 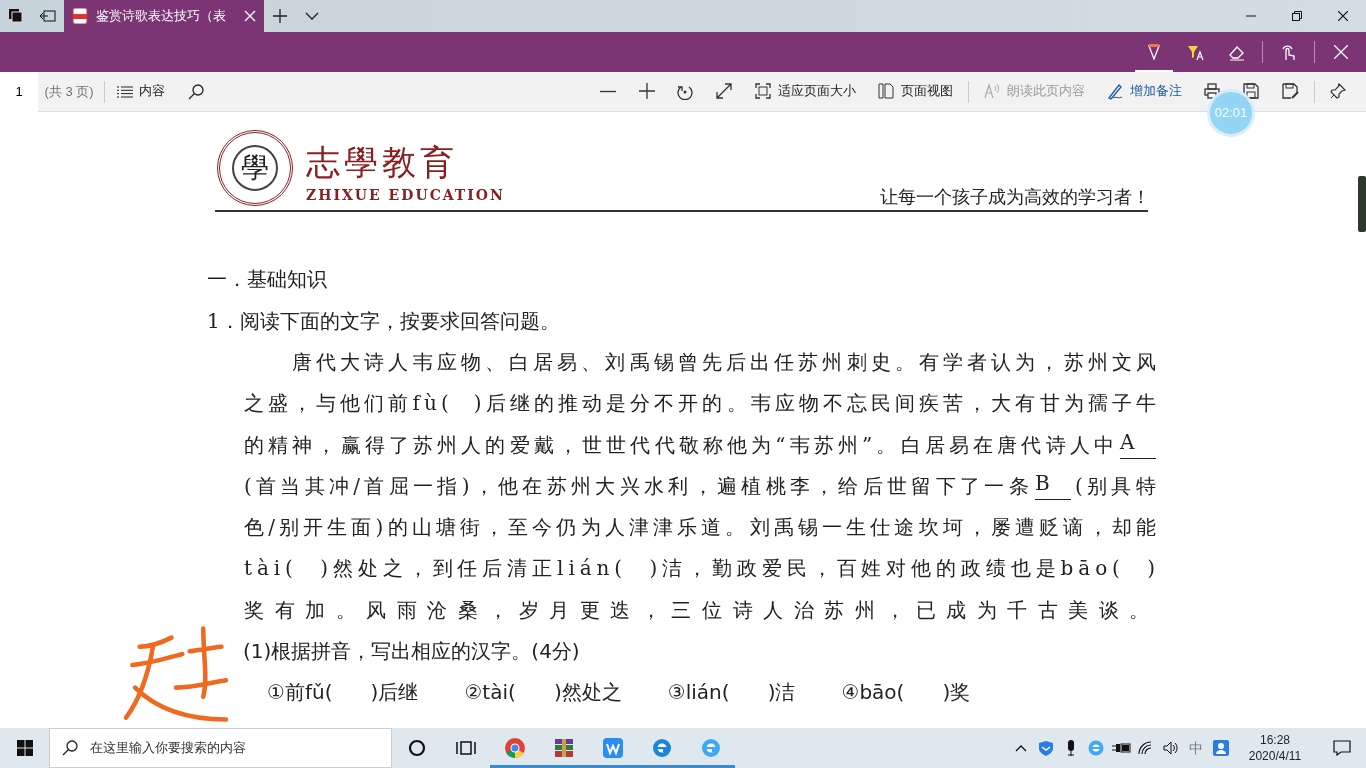 I want to click on avatar-icon, so click(x=1220, y=748).